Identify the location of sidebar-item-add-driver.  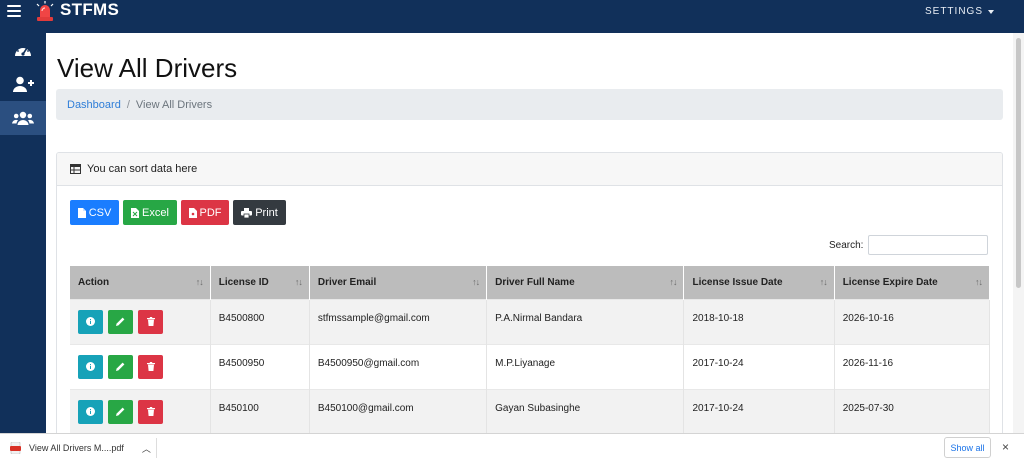
(23, 84).